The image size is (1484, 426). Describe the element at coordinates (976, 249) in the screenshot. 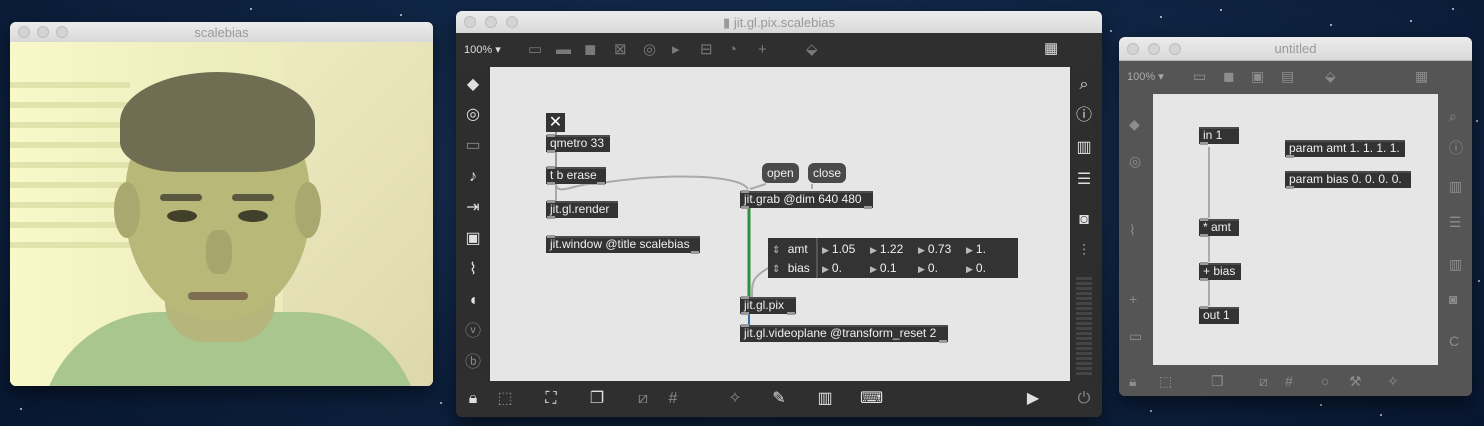

I see `number-box: ▶ 1.` at that location.